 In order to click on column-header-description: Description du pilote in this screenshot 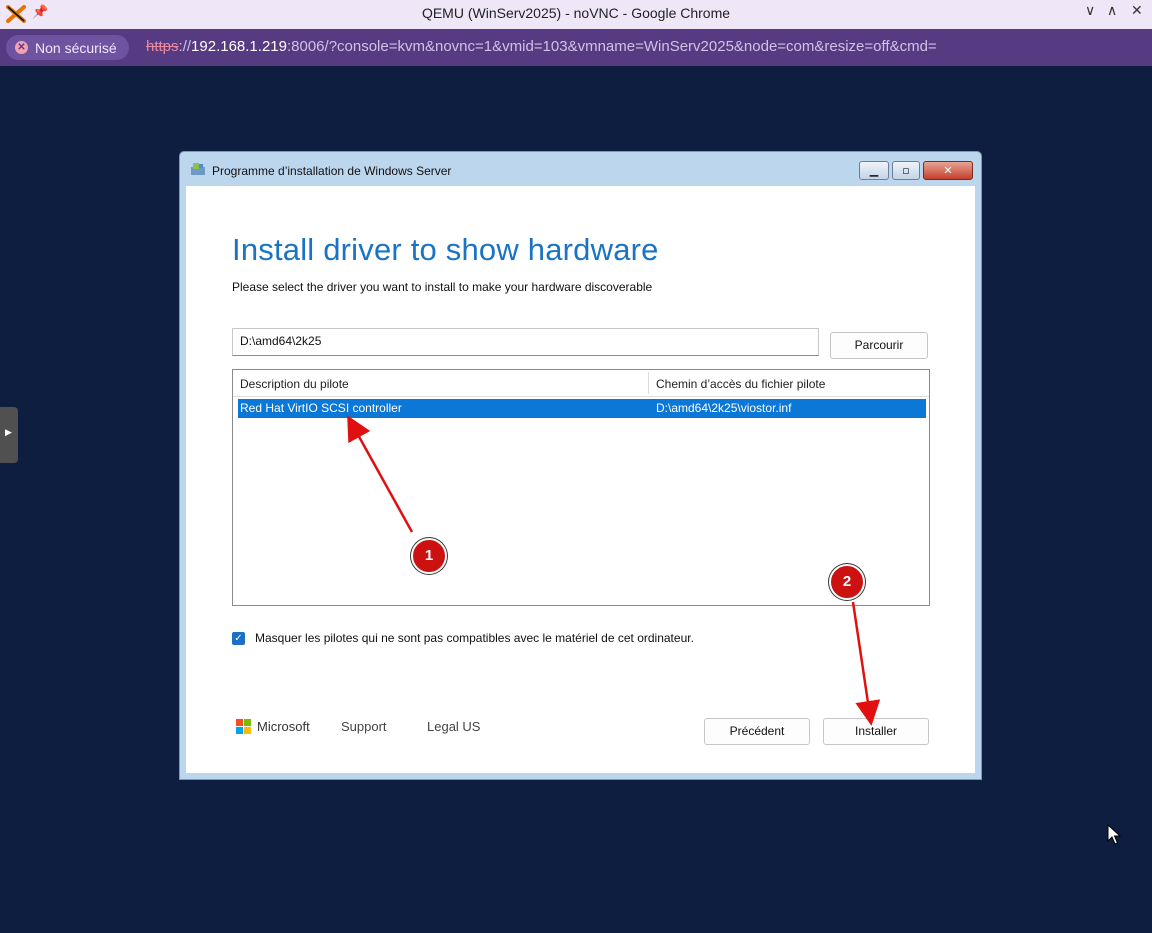, I will do `click(294, 384)`.